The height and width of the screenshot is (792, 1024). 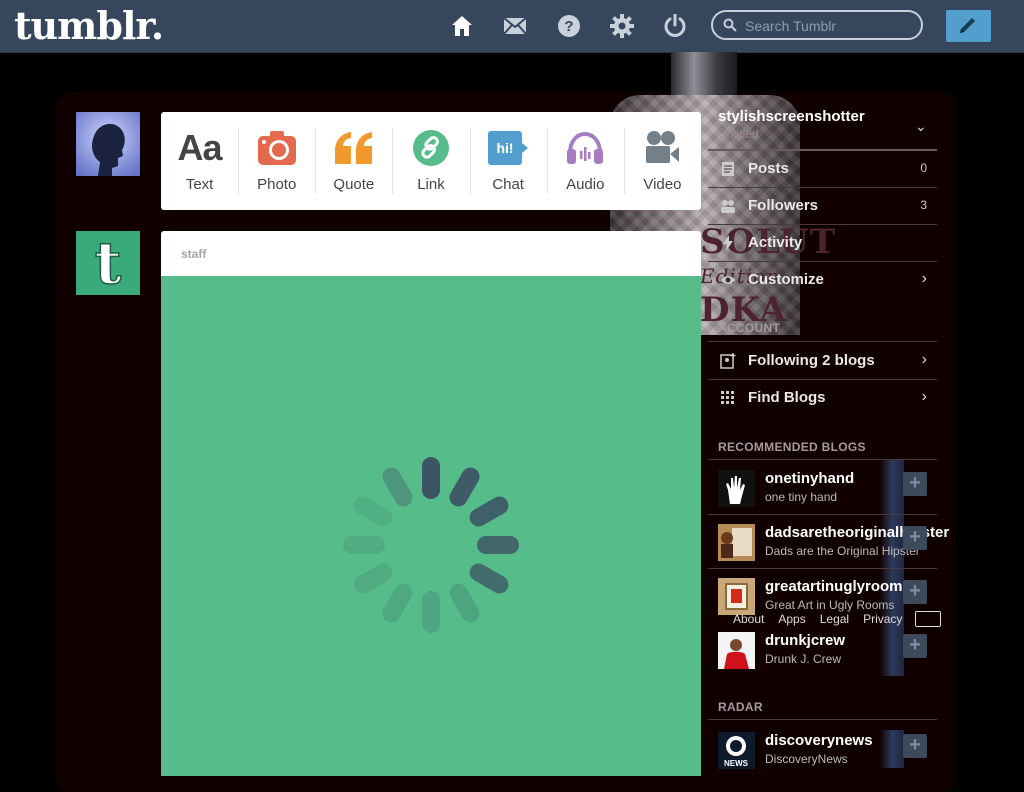 I want to click on footer-link-about: About, so click(x=748, y=619).